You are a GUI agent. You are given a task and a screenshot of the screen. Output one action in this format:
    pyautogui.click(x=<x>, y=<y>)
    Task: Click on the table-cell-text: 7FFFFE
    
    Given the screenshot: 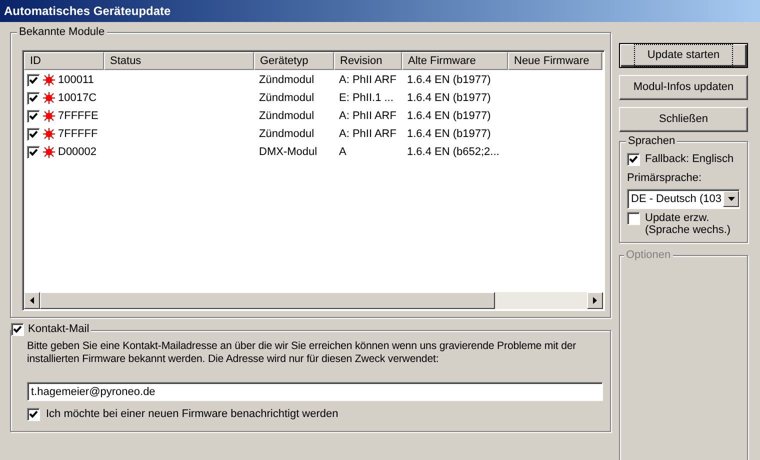 What is the action you would take?
    pyautogui.click(x=78, y=116)
    